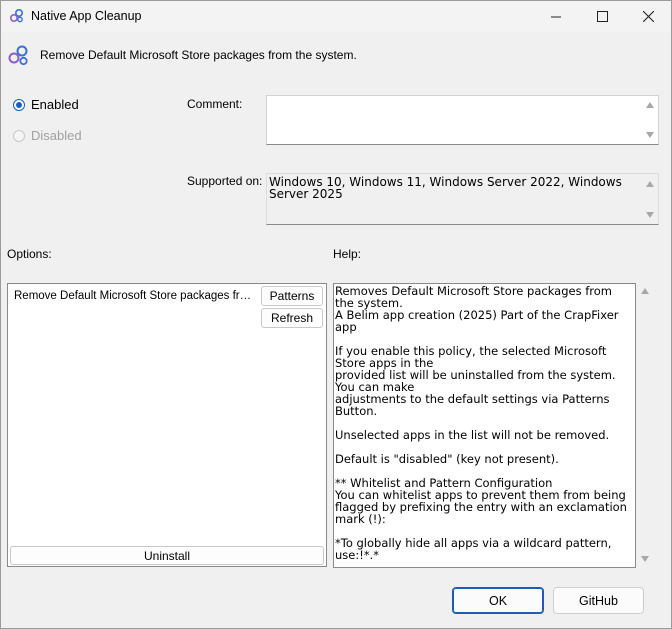 The image size is (672, 629). What do you see at coordinates (56, 135) in the screenshot?
I see `disabled-label: Disabled` at bounding box center [56, 135].